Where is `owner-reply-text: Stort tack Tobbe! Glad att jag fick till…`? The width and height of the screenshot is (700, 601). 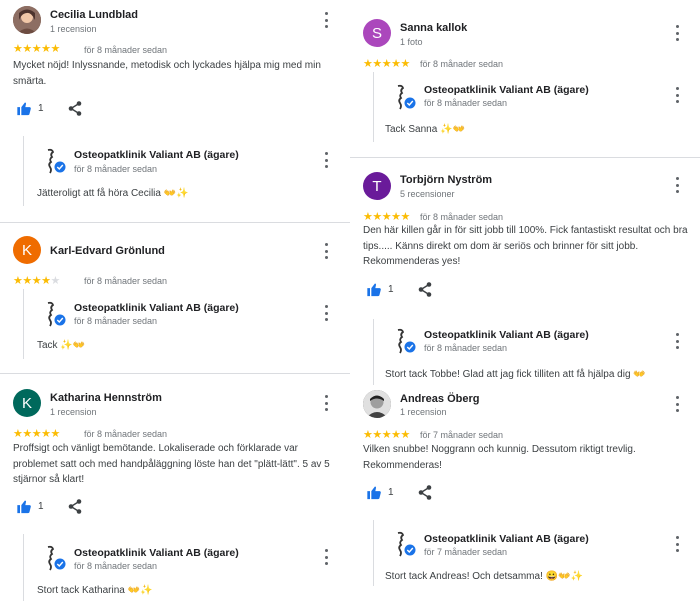 owner-reply-text: Stort tack Tobbe! Glad att jag fick till… is located at coordinates (515, 374).